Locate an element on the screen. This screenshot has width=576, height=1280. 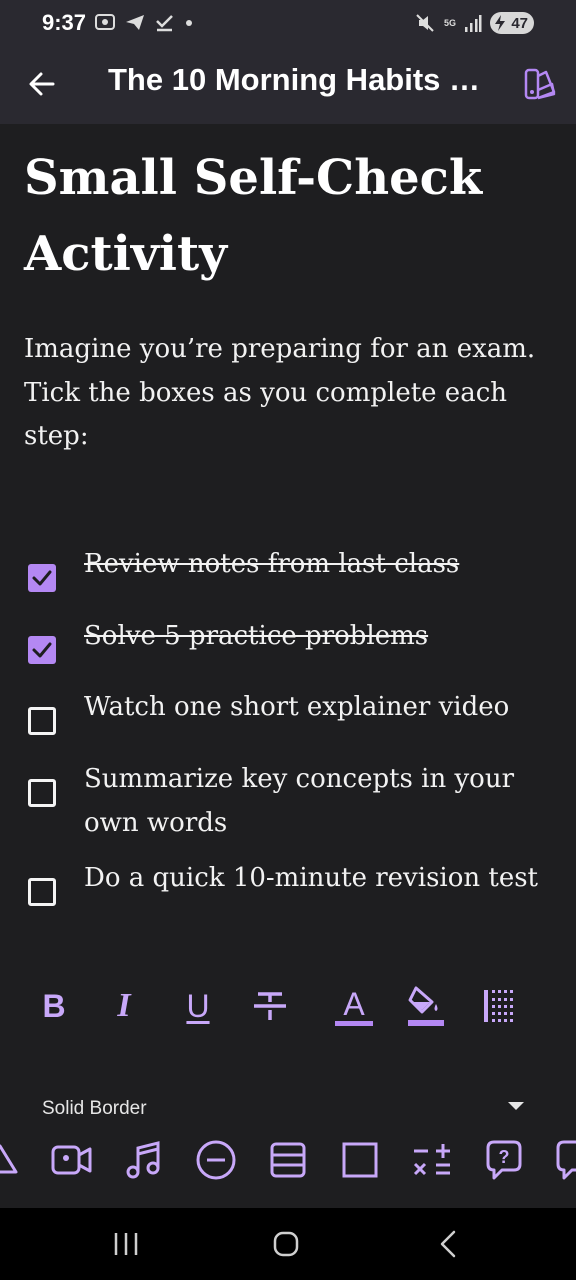
status-bar: 9:37 5G 47 is located at coordinates (288, 24).